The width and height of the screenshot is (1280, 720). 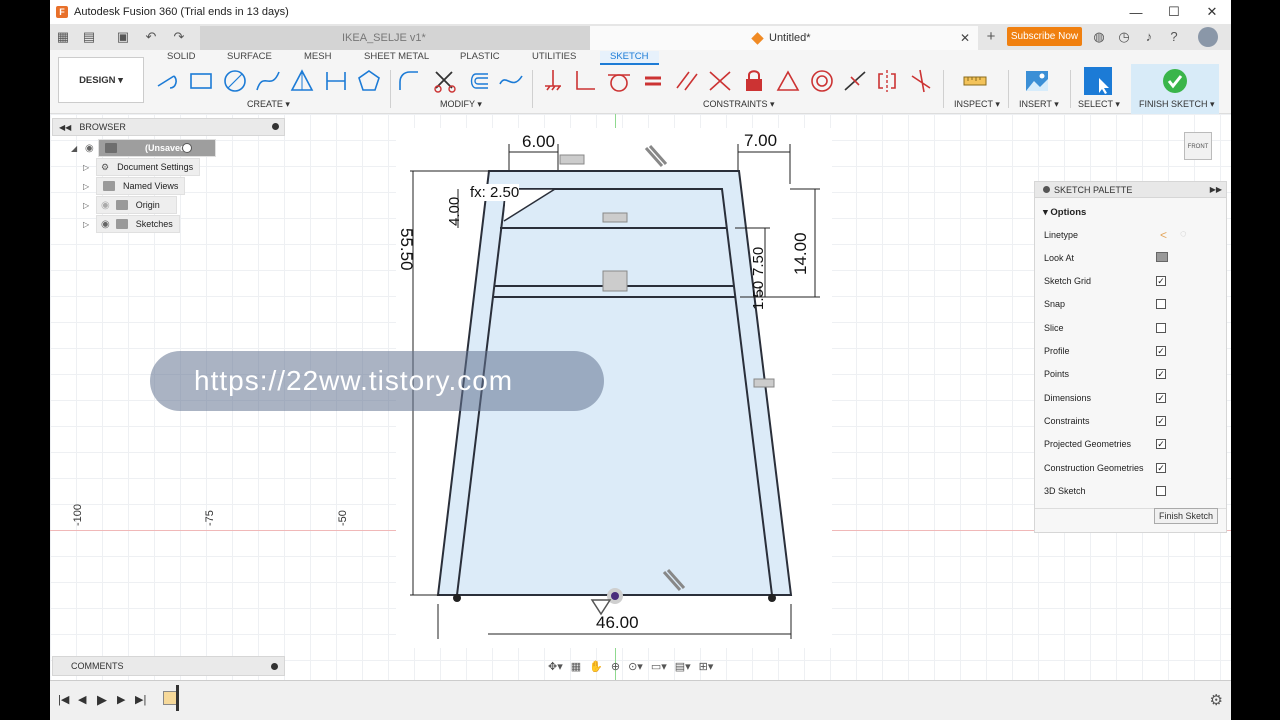 I want to click on insert-menu: INSERT ▾, so click(x=1039, y=104).